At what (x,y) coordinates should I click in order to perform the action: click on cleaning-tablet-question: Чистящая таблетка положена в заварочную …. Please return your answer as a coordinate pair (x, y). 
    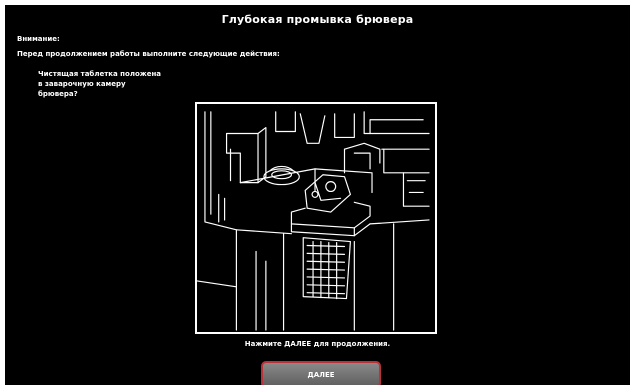
    Looking at the image, I should click on (100, 84).